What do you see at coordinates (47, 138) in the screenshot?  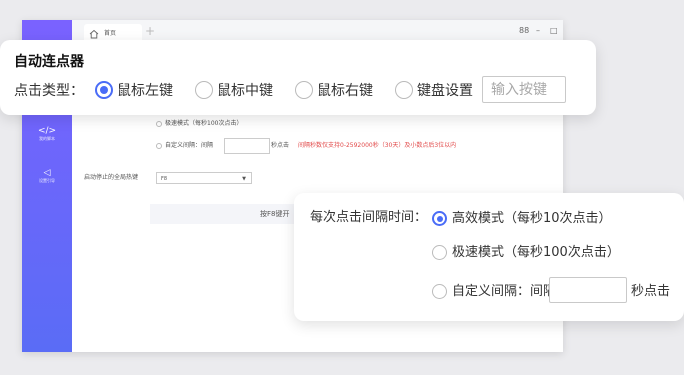 I see `sidebar-item-label: 我的脚本` at bounding box center [47, 138].